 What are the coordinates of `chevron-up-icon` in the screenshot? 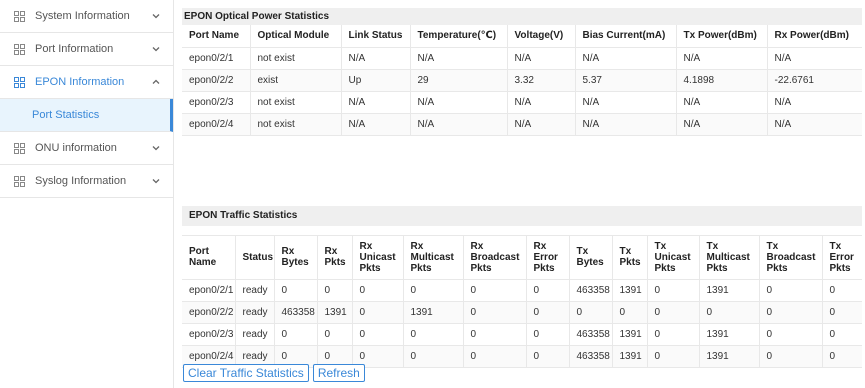 It's located at (156, 81).